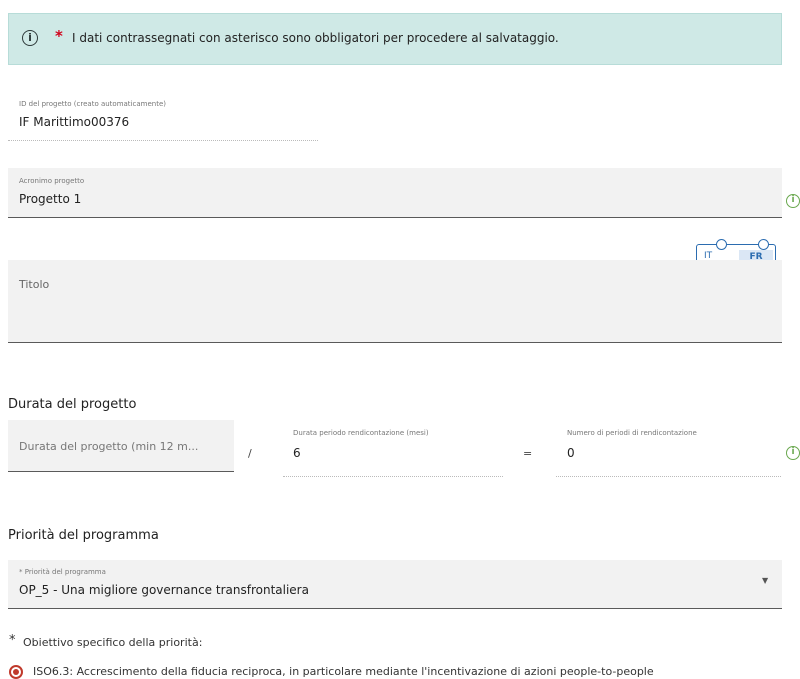  What do you see at coordinates (765, 580) in the screenshot?
I see `dropdown-caret-icon: ▼` at bounding box center [765, 580].